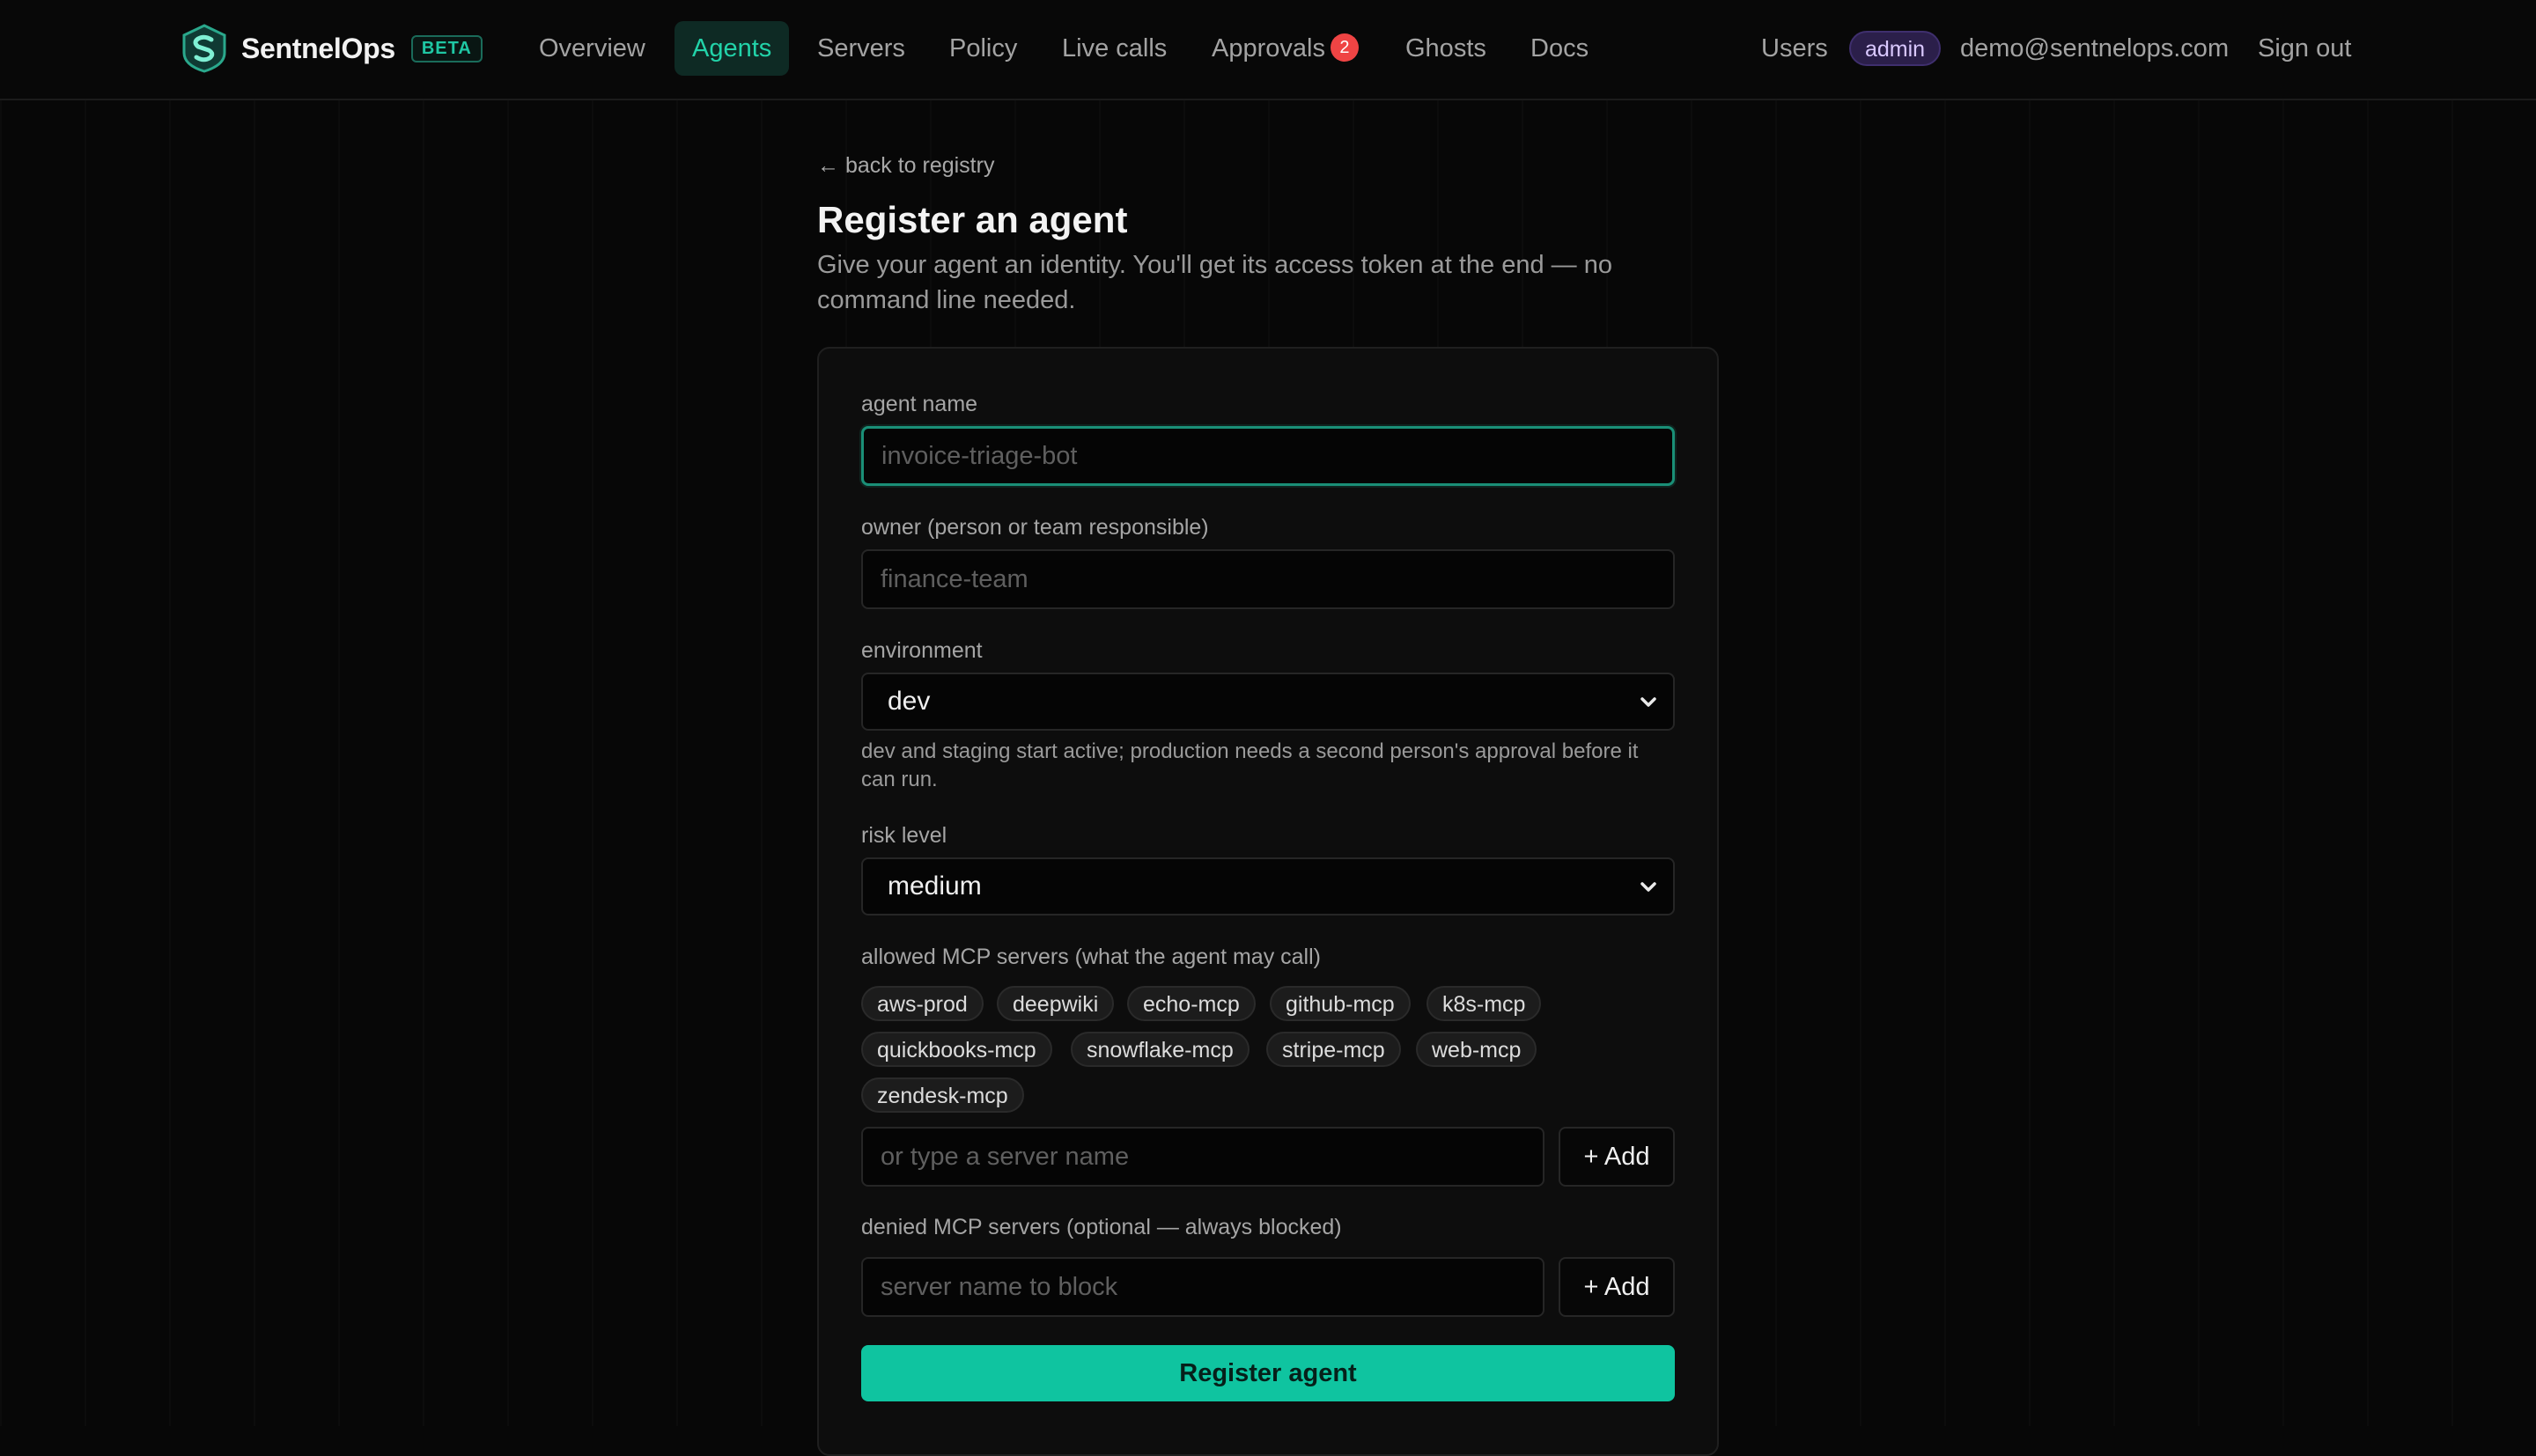 The height and width of the screenshot is (1456, 2536). I want to click on denied-server-input, so click(1202, 1287).